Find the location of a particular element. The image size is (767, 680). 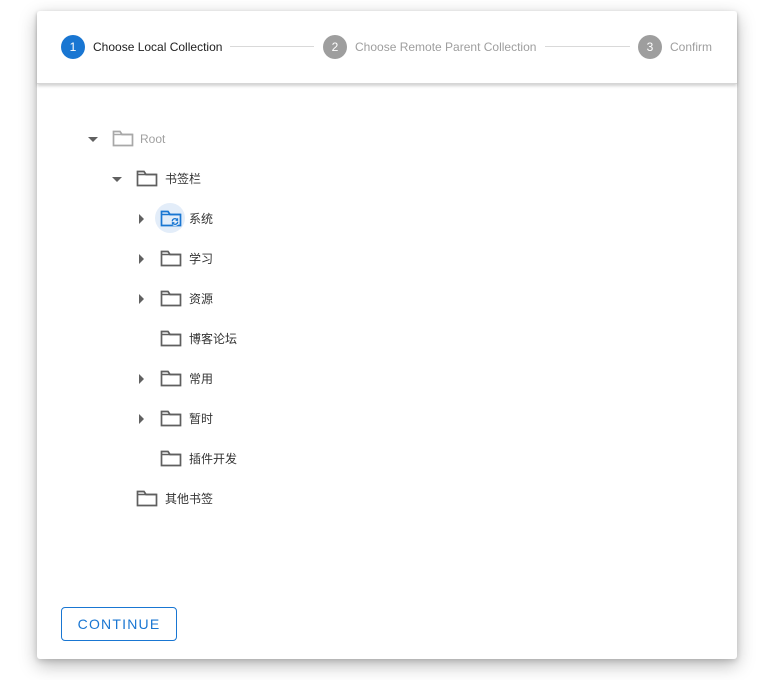

step-label: Choose Remote Parent Collection is located at coordinates (446, 47).